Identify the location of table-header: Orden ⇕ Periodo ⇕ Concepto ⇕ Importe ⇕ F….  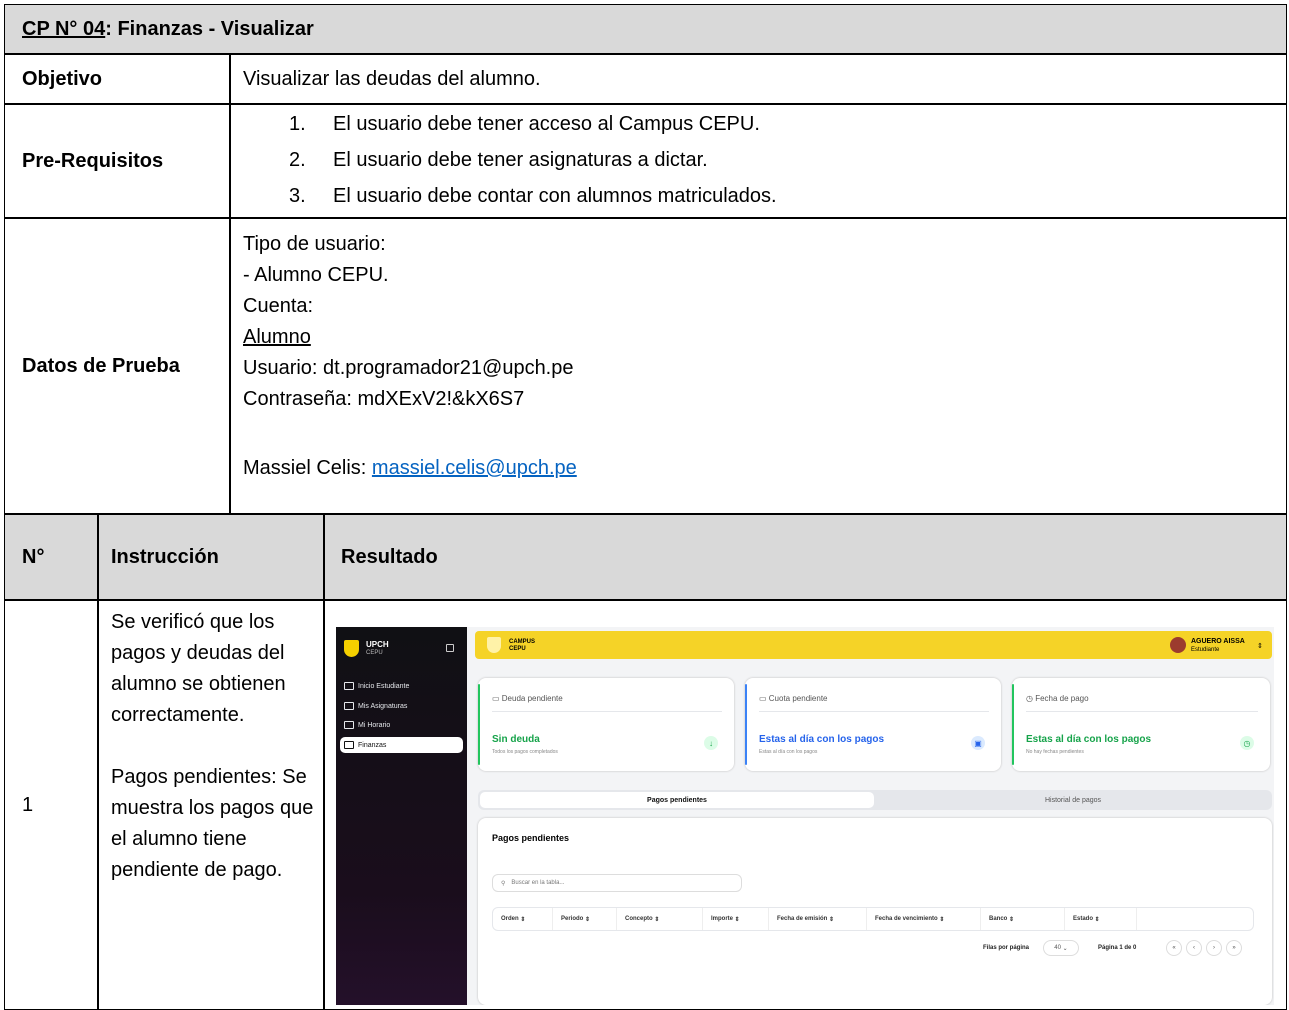
(873, 919).